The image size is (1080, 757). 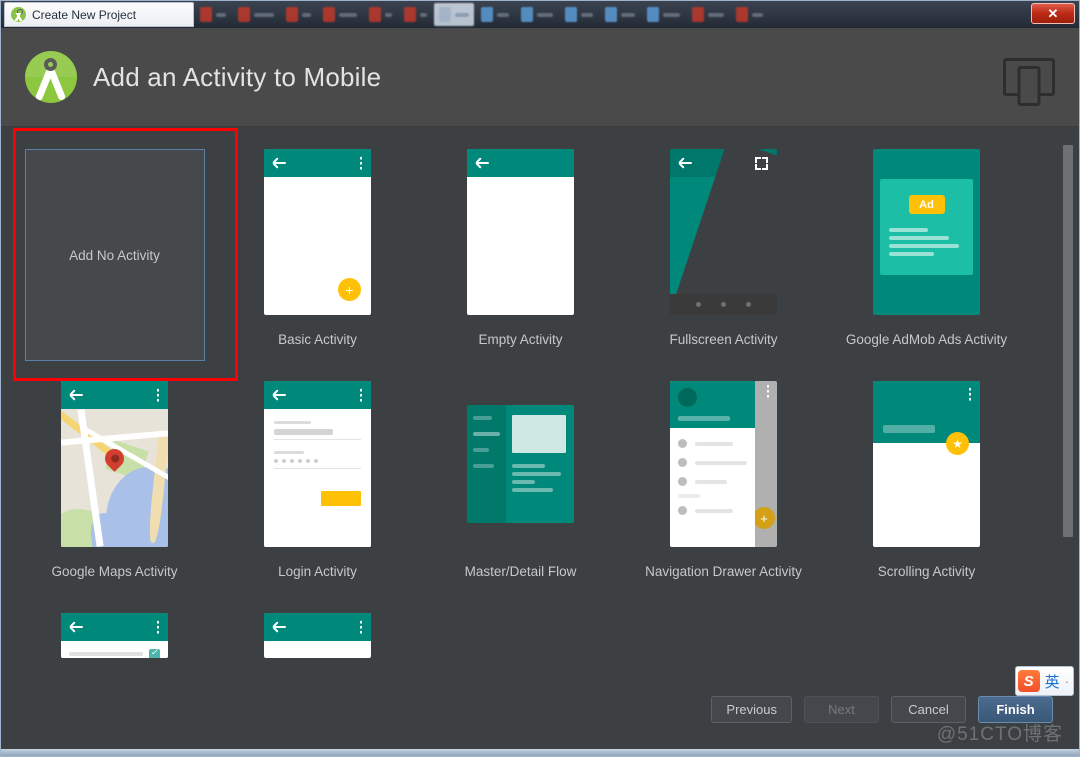 I want to click on admob-activity-thumb: Ad, so click(x=926, y=232).